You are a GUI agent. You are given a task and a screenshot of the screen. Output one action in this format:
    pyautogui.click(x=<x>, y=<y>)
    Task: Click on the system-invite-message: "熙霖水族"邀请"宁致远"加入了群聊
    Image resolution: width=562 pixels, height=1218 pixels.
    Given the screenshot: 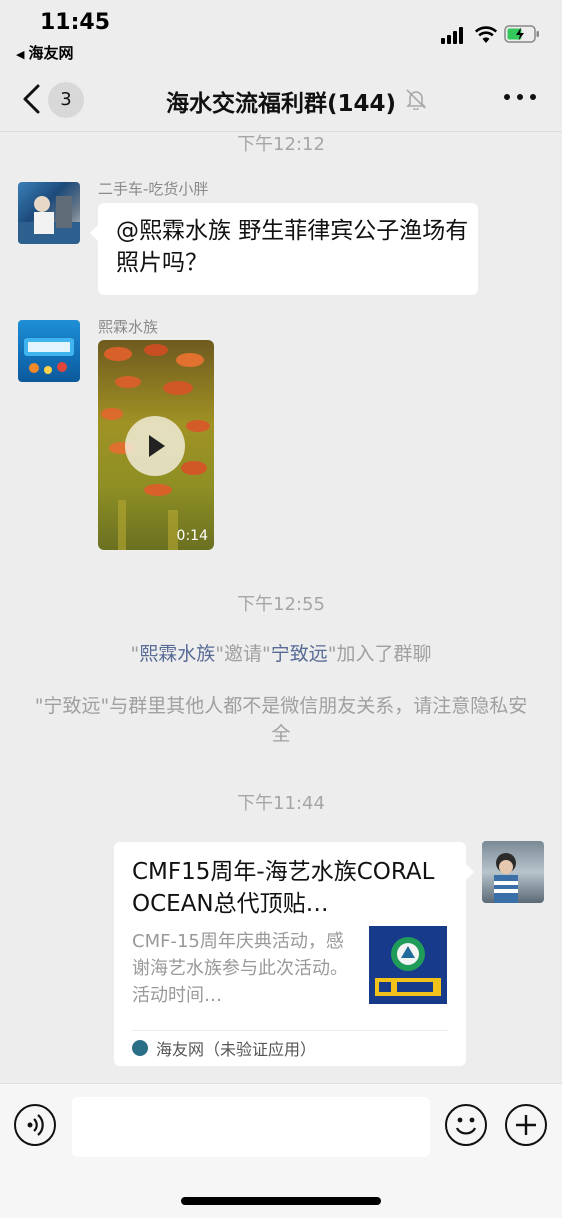 What is the action you would take?
    pyautogui.click(x=281, y=654)
    